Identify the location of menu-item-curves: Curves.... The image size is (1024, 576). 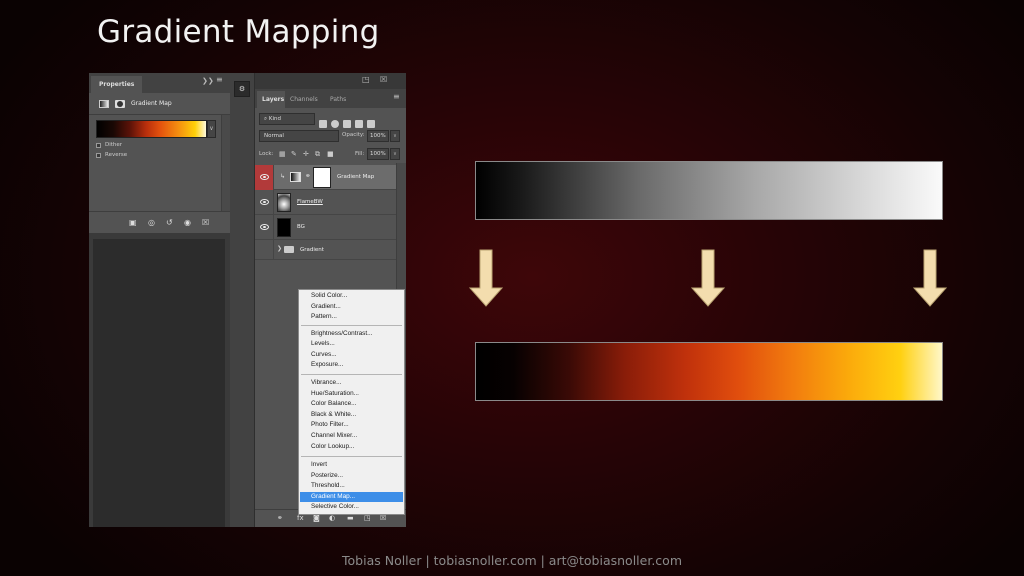
(351, 355).